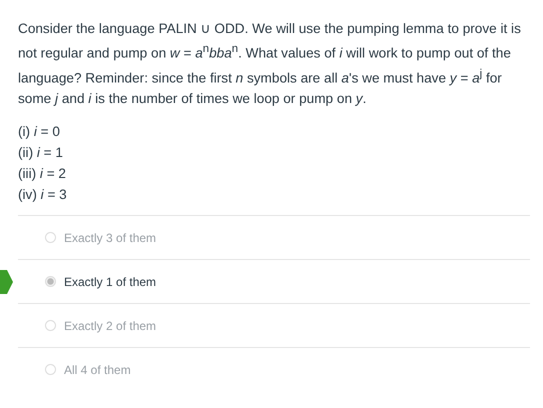  What do you see at coordinates (41, 153) in the screenshot?
I see `option-line: (ii) i = 1` at bounding box center [41, 153].